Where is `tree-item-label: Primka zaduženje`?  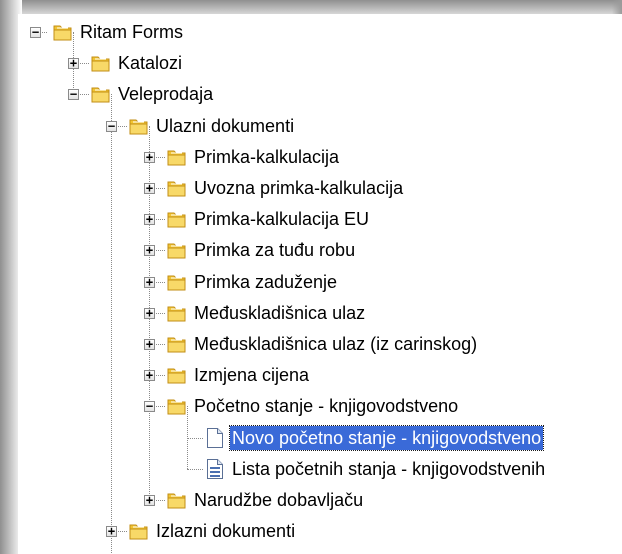
tree-item-label: Primka zaduženje is located at coordinates (265, 282).